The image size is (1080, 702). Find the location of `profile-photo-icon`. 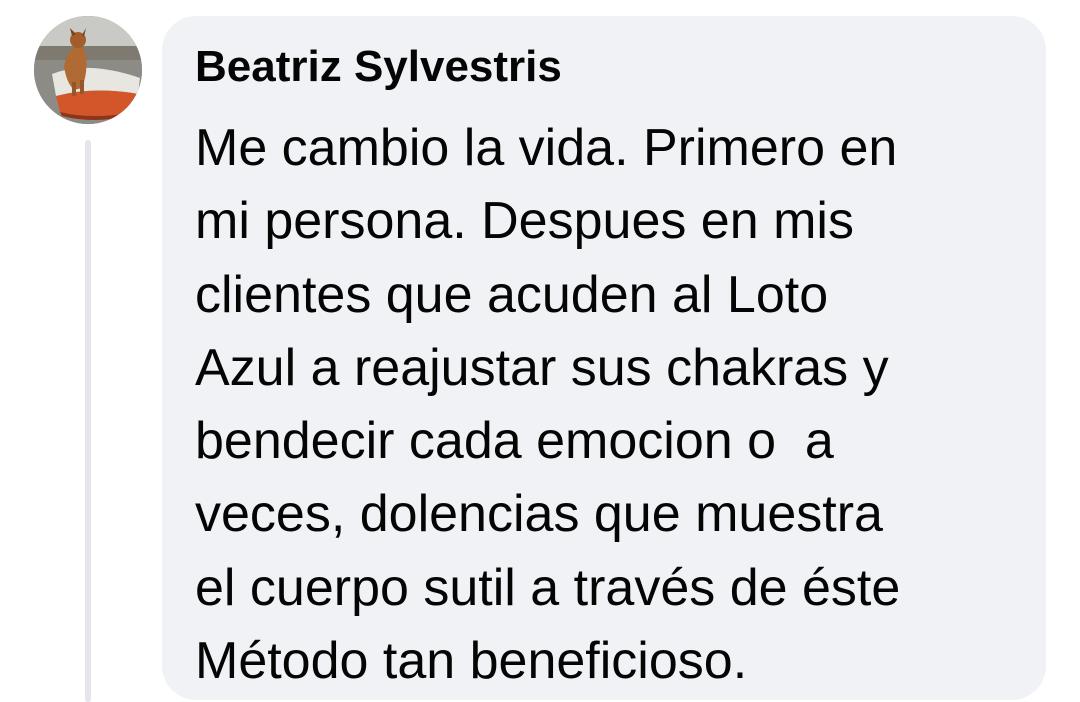

profile-photo-icon is located at coordinates (88, 70).